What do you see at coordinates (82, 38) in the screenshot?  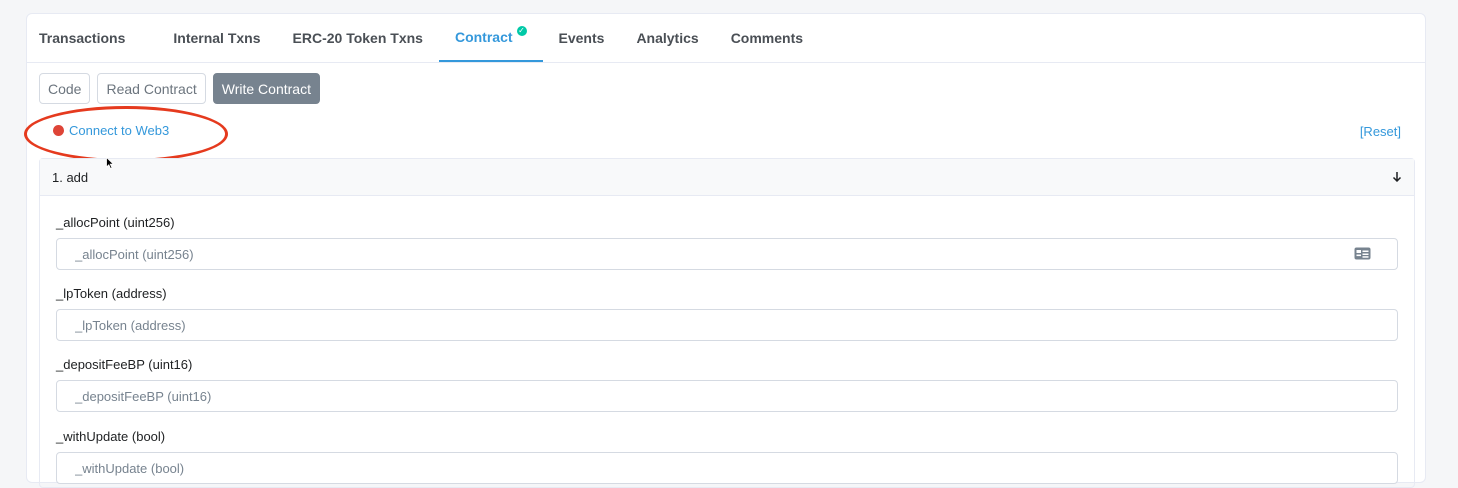 I see `tab-label: Transactions` at bounding box center [82, 38].